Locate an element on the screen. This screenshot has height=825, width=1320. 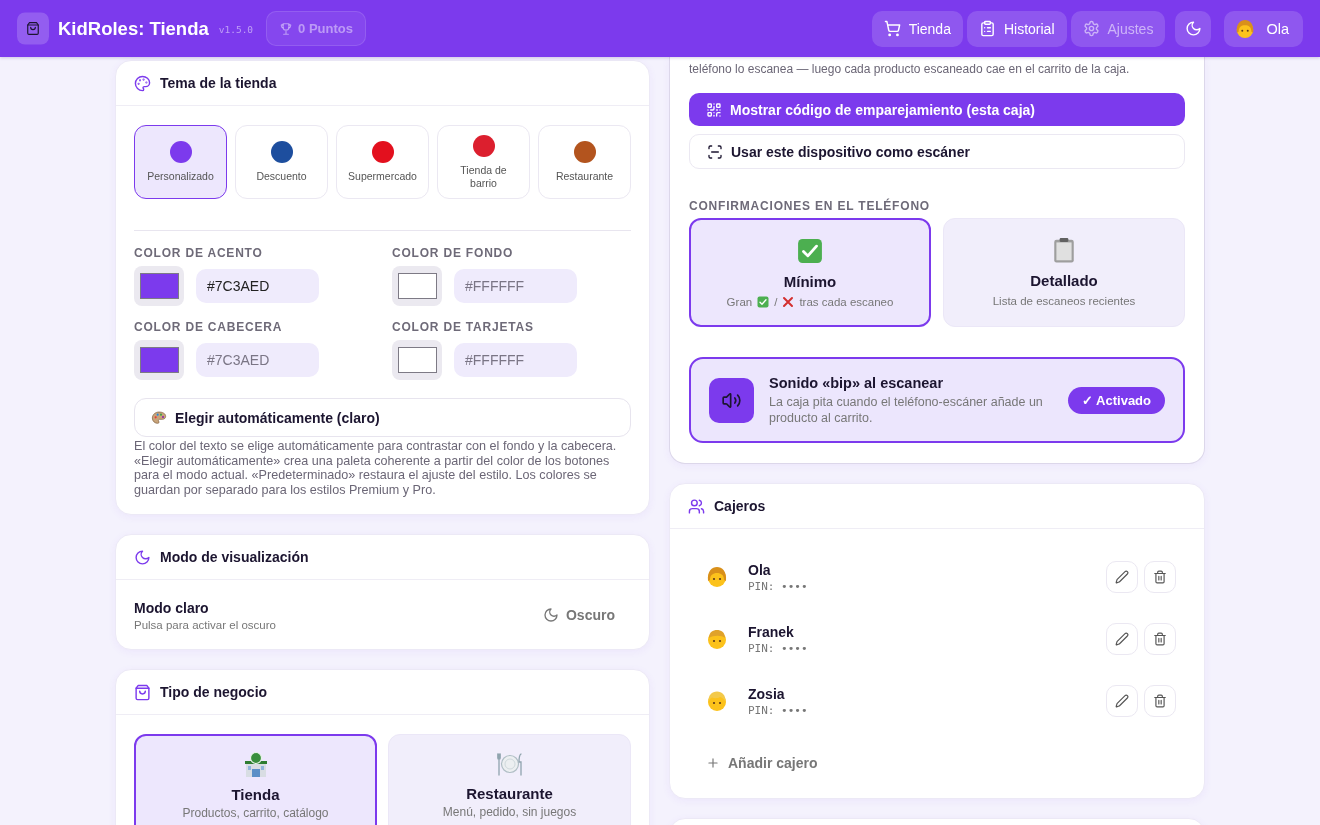
field-label: COLOR DE FONDO is located at coordinates (453, 253).